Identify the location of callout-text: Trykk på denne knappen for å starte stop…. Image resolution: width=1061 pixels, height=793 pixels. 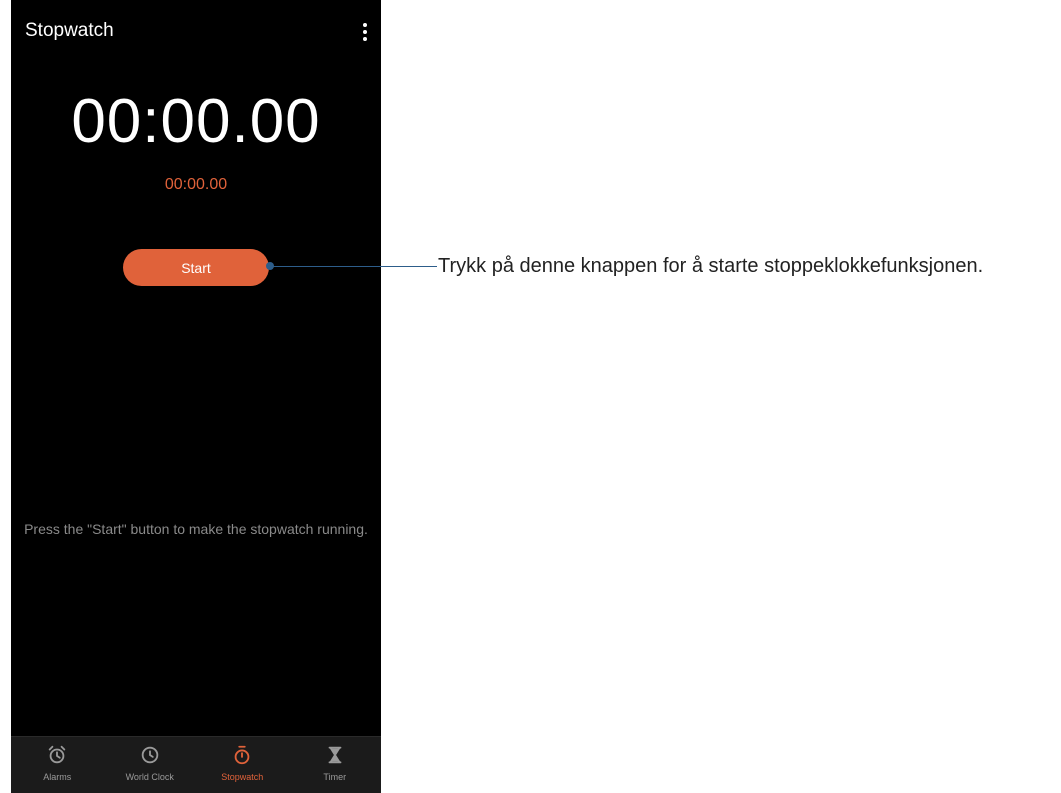
(711, 266).